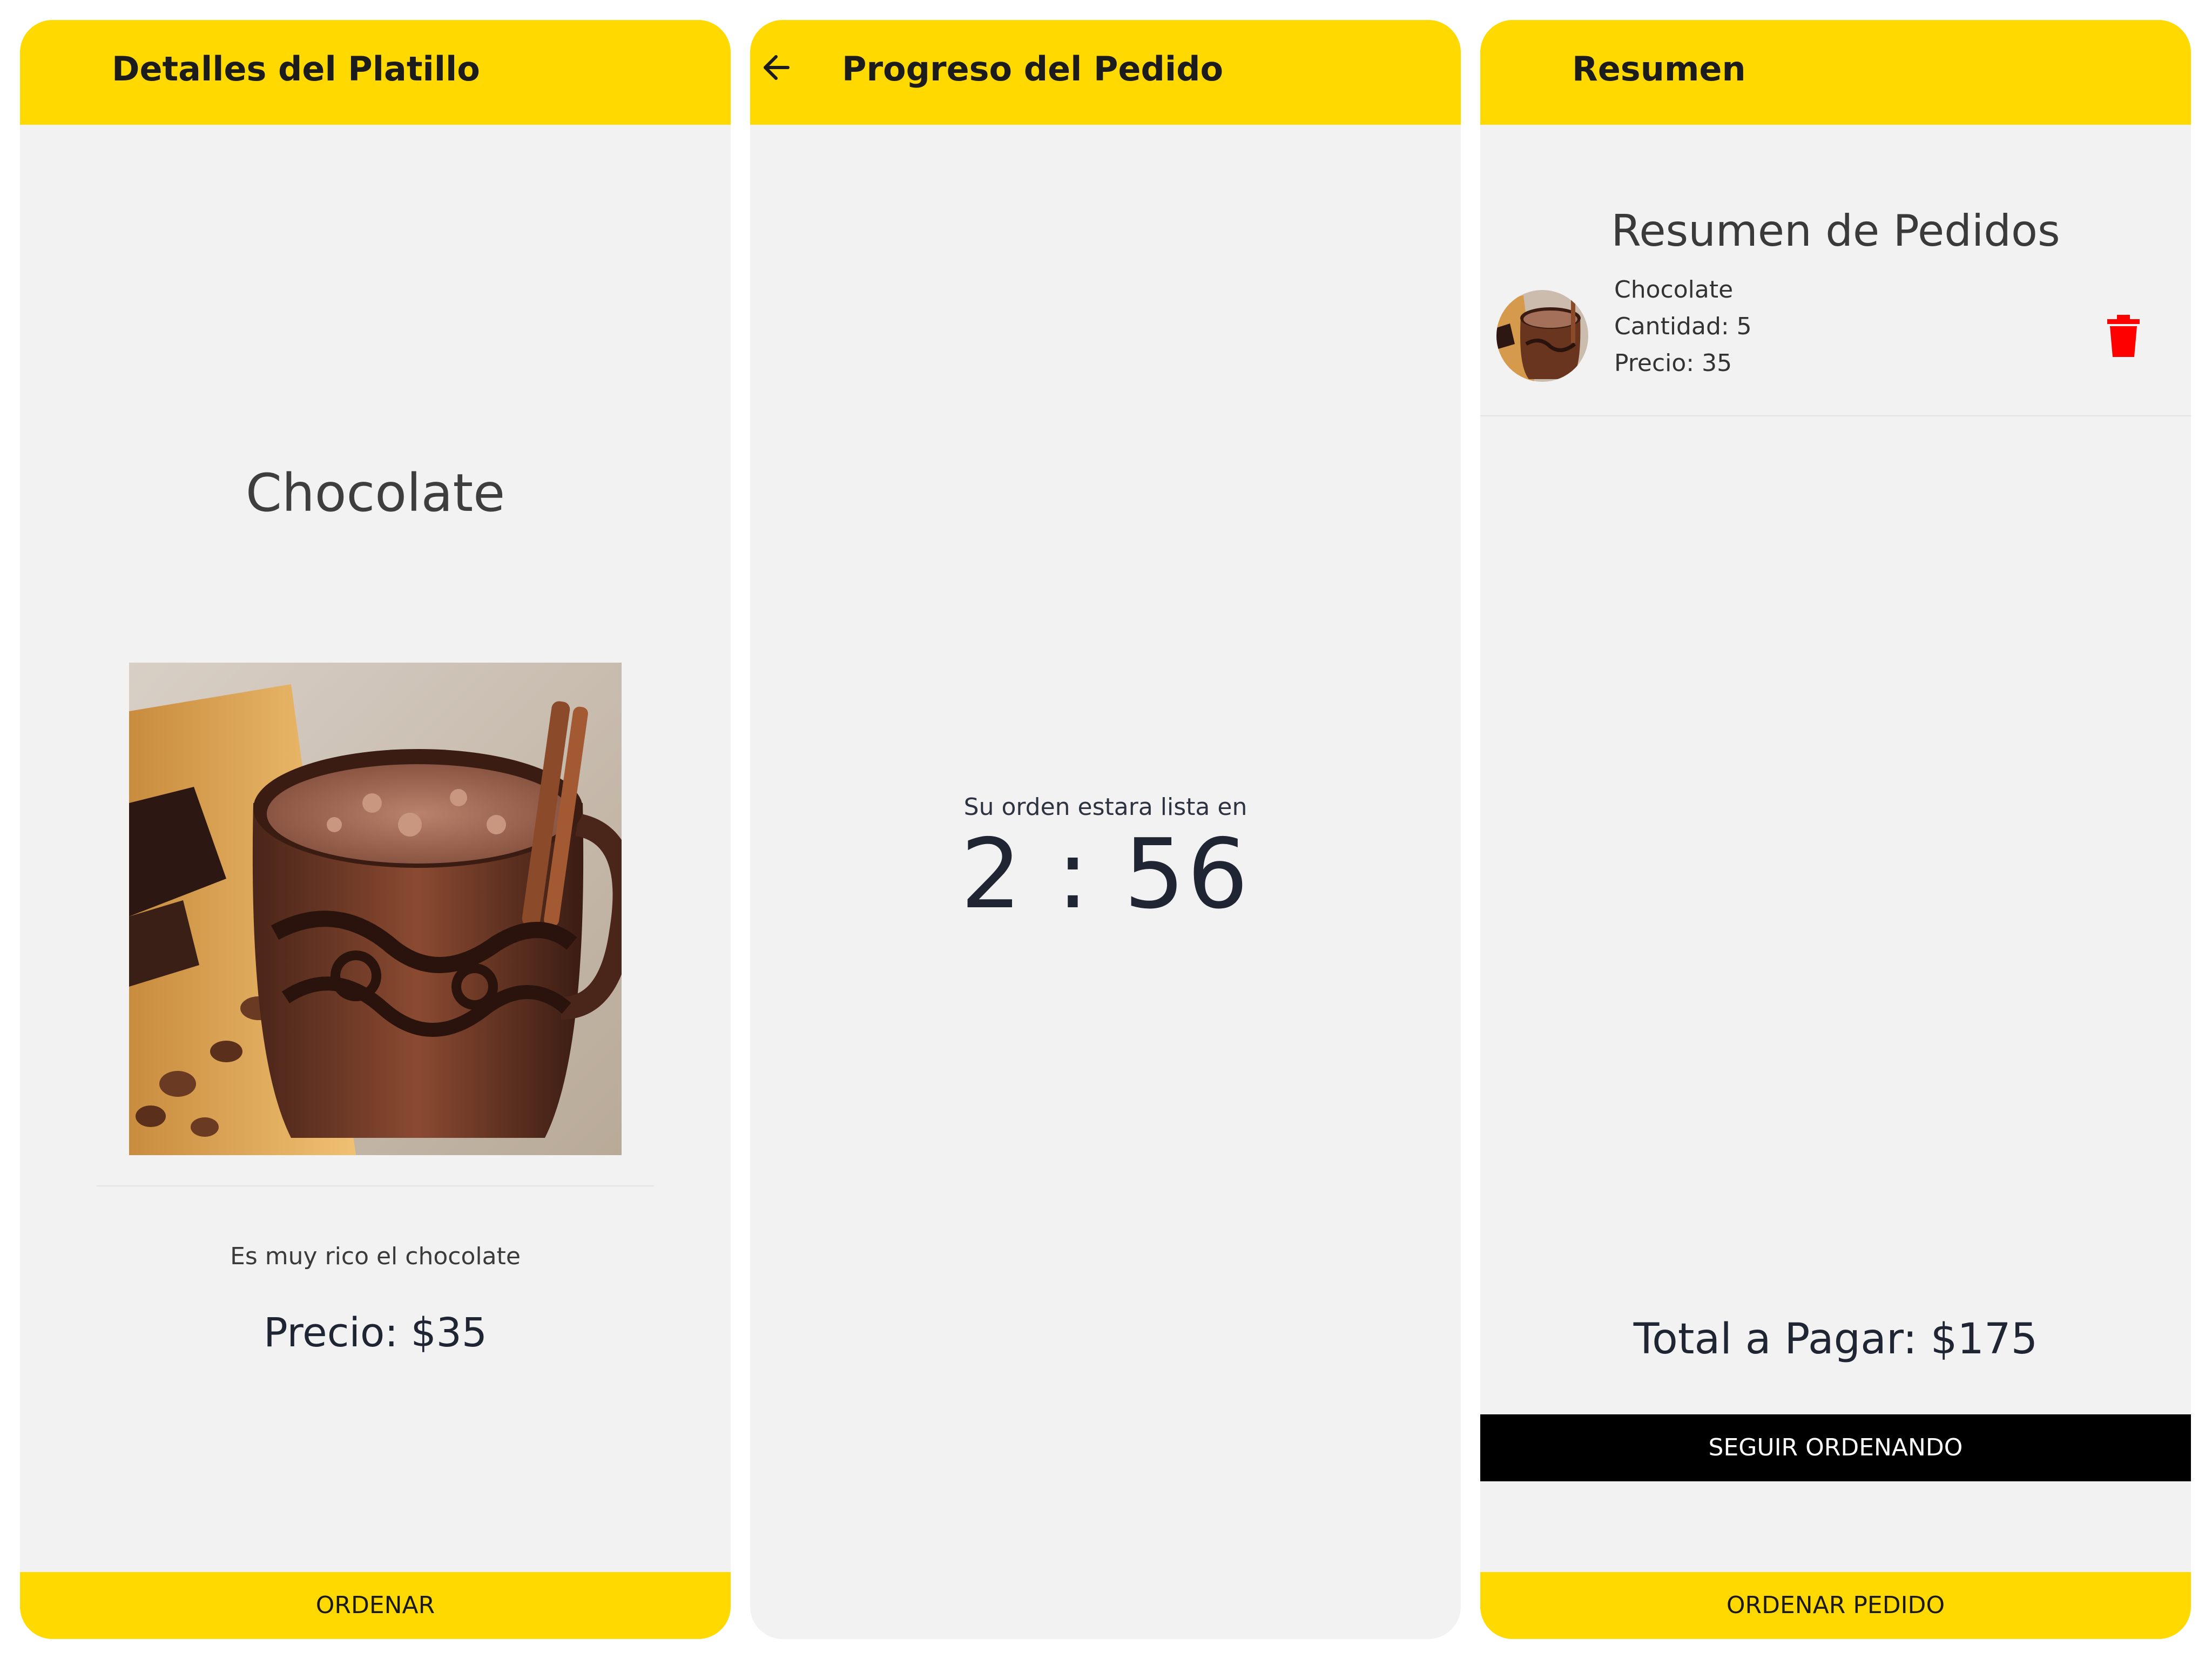 This screenshot has height=1659, width=2212. Describe the element at coordinates (777, 67) in the screenshot. I see `arrow-left-icon` at that location.